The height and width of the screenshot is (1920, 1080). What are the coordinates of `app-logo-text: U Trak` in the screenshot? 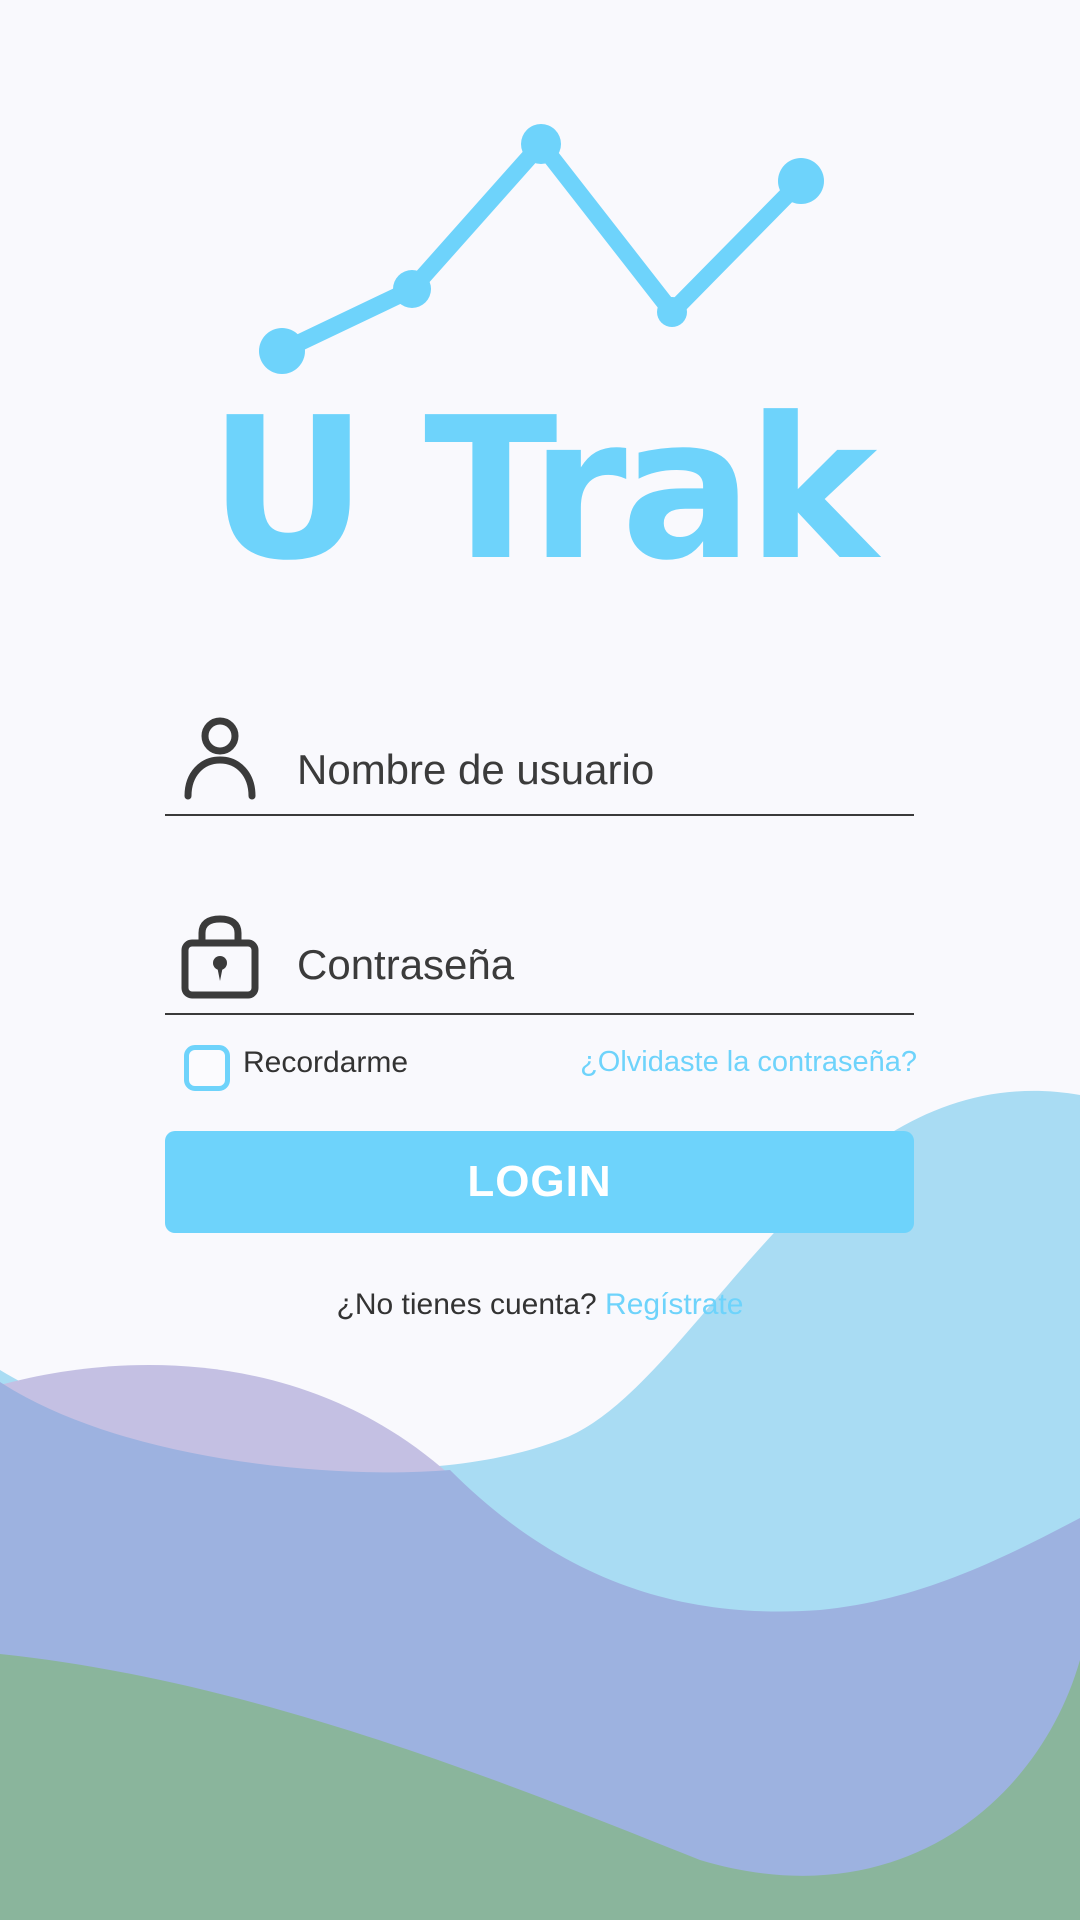 It's located at (543, 490).